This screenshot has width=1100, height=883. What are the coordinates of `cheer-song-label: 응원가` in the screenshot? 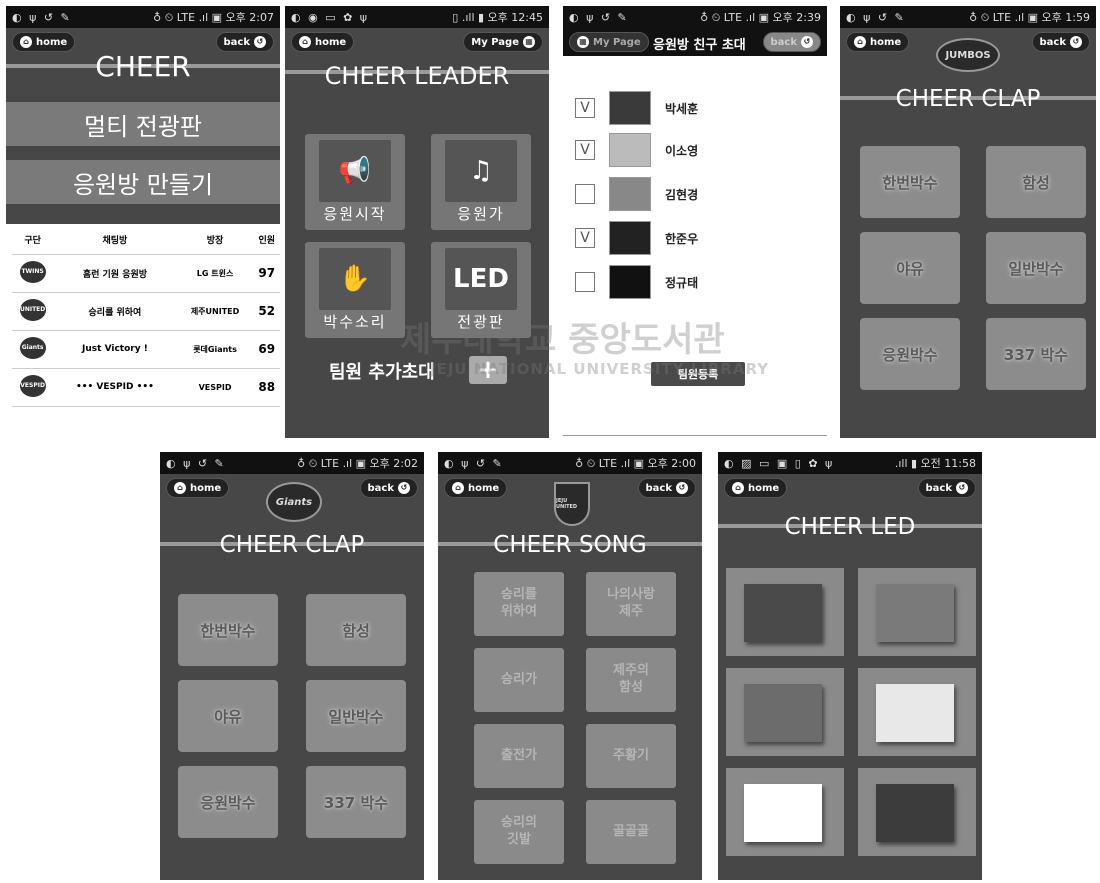 It's located at (481, 214).